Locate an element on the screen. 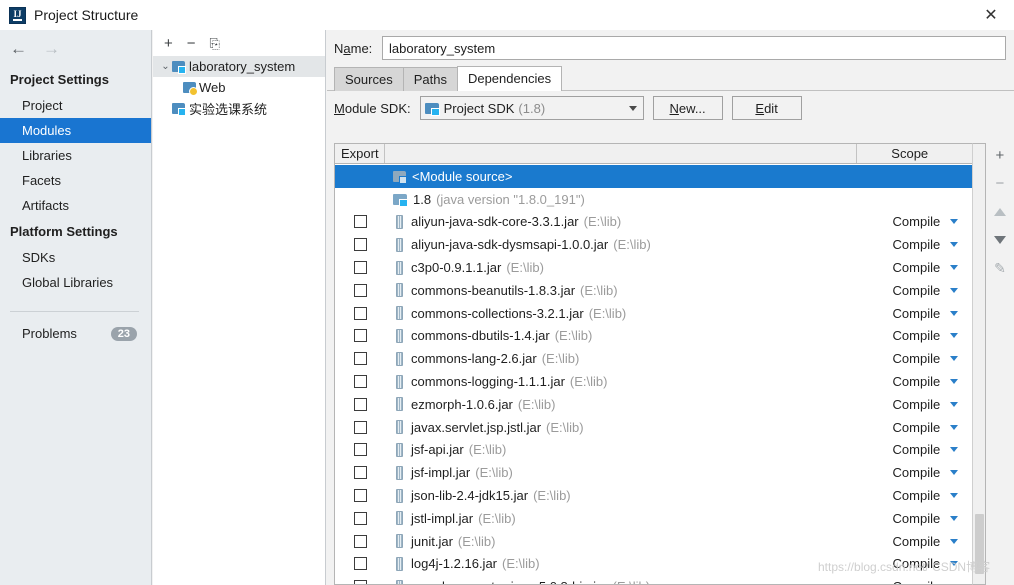 Image resolution: width=1014 pixels, height=585 pixels. close-icon: ✕ is located at coordinates (991, 15).